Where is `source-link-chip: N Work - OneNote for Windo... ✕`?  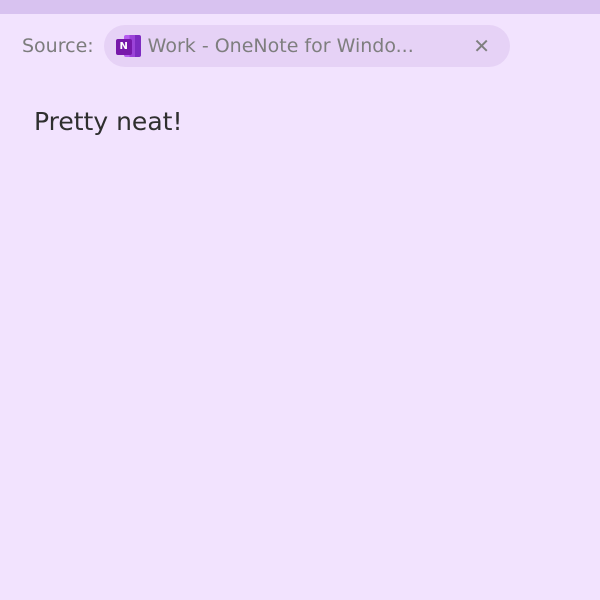
source-link-chip: N Work - OneNote for Windo... ✕ is located at coordinates (306, 46).